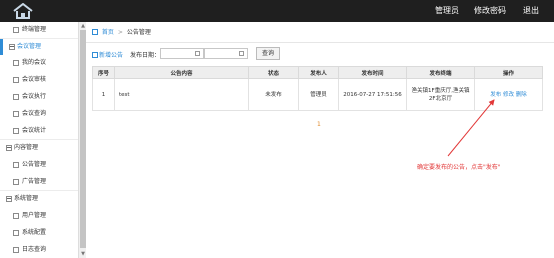 This screenshot has width=554, height=258. I want to click on sidebar-item-label: 会议执行, so click(34, 96).